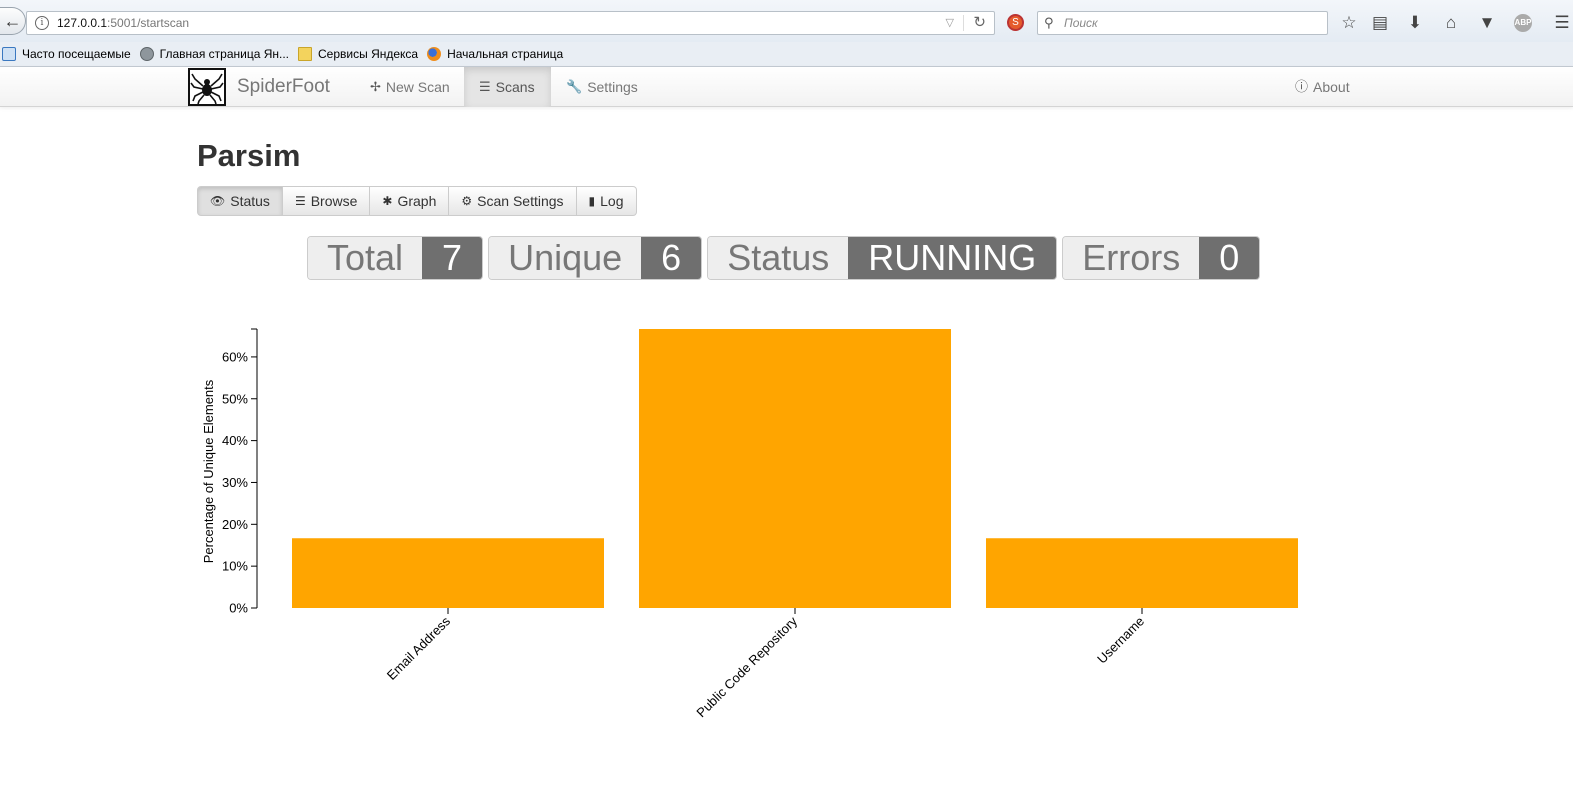 The width and height of the screenshot is (1573, 806). I want to click on stat-label: Unique, so click(565, 258).